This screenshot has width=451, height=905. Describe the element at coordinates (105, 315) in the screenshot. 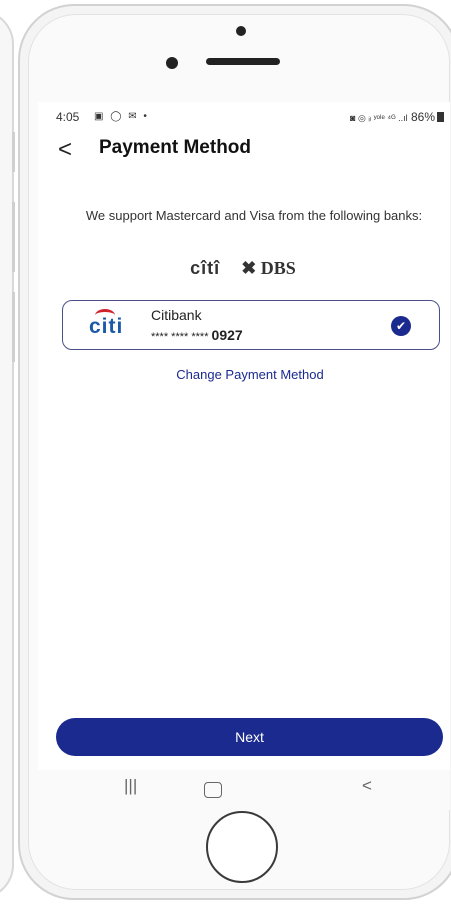

I see `citi-arc-icon` at that location.